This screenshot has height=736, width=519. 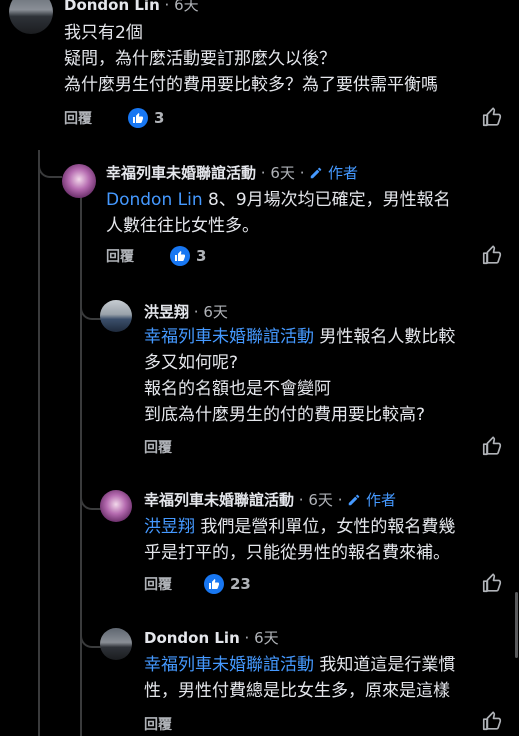 I want to click on comment-text-line: 人數往往比女性多。, so click(x=182, y=226).